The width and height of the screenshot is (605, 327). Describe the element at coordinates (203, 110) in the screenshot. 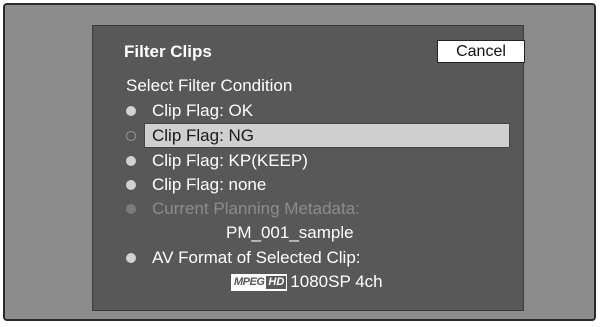

I see `option-label: Clip Flag: OK` at that location.